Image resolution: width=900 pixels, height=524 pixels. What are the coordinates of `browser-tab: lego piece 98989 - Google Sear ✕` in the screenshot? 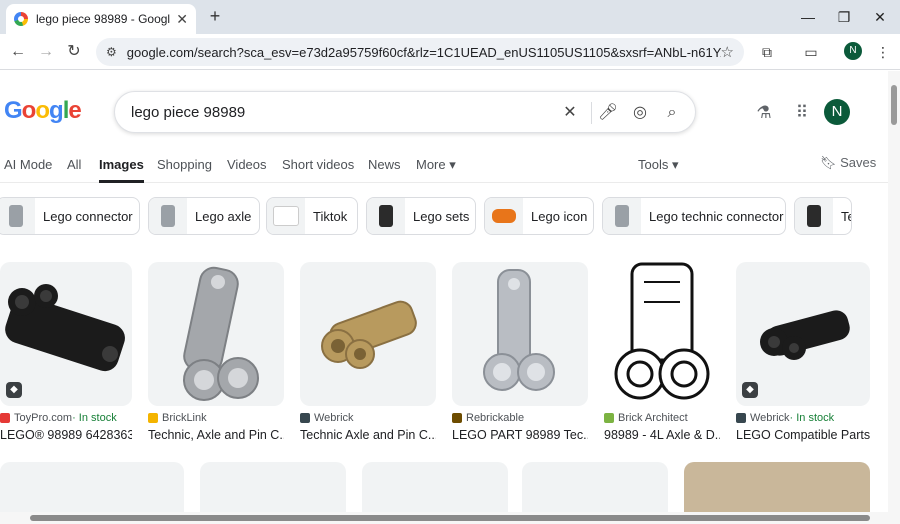 It's located at (101, 19).